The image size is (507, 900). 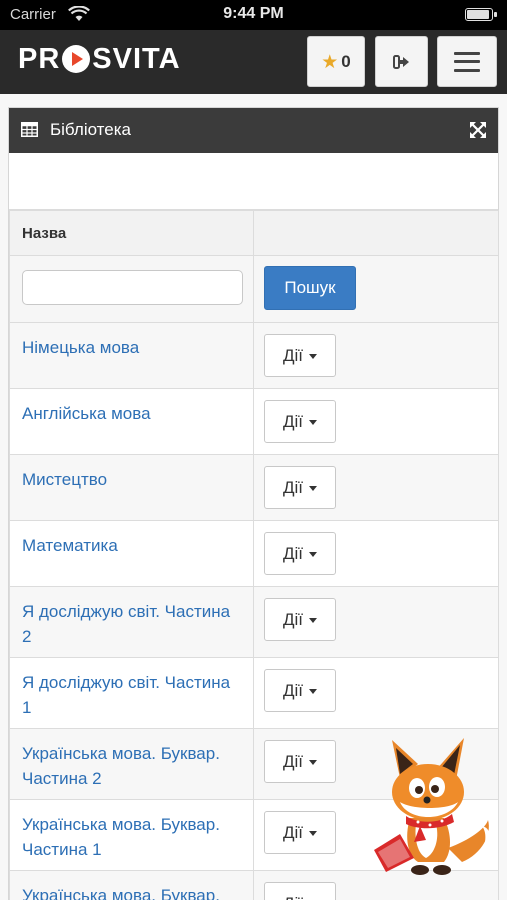 I want to click on logo-text-end: SVITA, so click(x=136, y=58).